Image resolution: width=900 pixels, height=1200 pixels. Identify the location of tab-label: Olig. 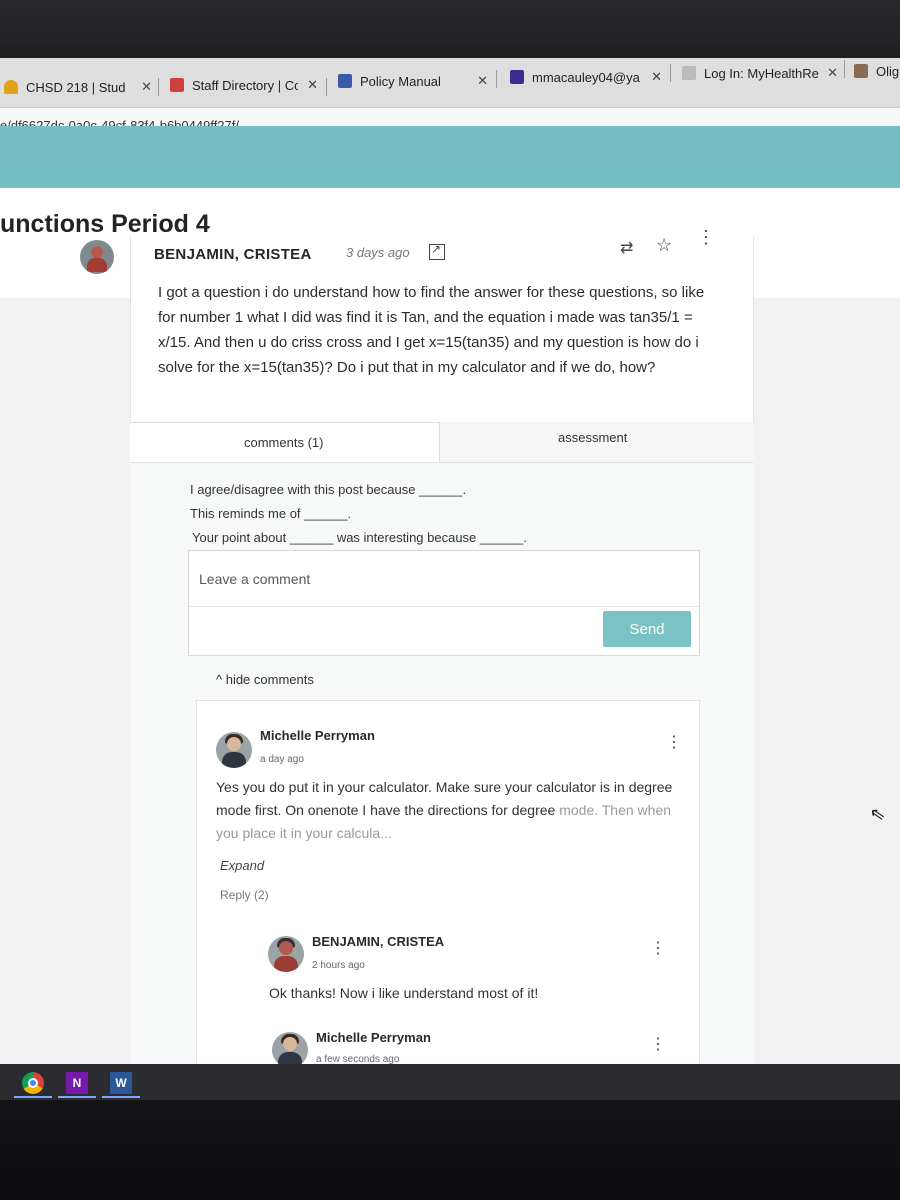
(888, 71).